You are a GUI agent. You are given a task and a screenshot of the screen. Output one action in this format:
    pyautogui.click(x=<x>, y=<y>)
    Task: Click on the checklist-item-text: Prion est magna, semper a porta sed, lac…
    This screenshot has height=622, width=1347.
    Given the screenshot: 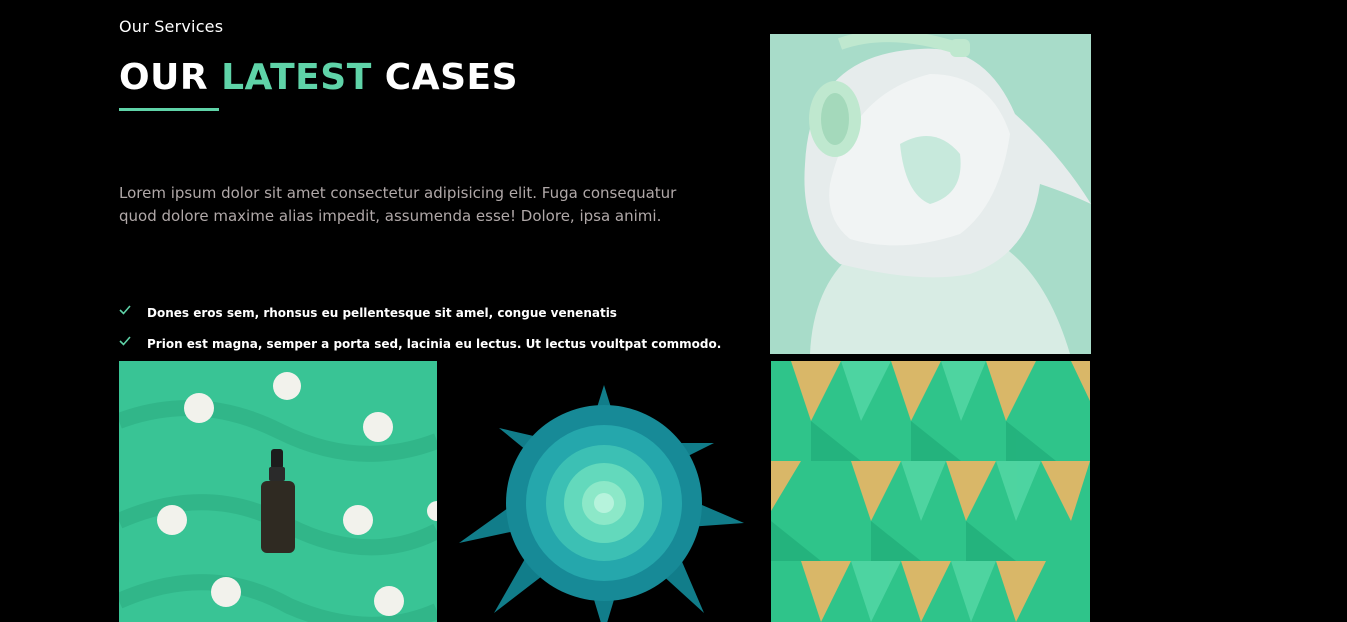 What is the action you would take?
    pyautogui.click(x=434, y=344)
    